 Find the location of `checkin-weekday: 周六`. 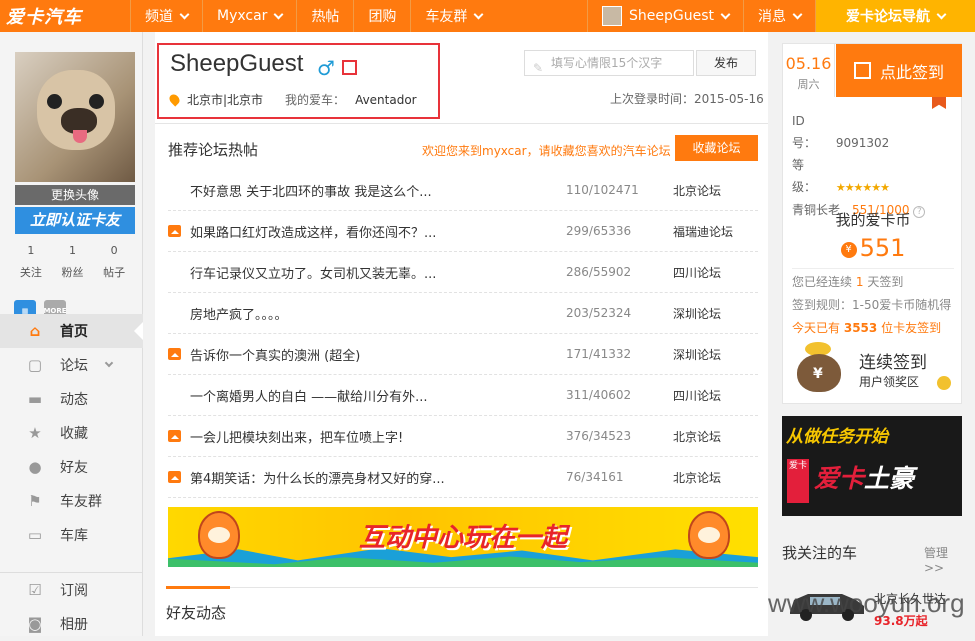

checkin-weekday: 周六 is located at coordinates (808, 84).